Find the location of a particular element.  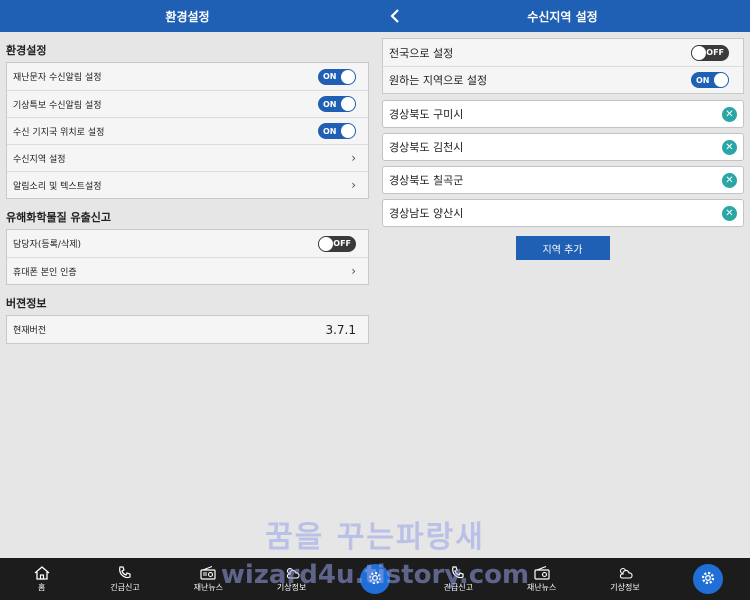

region-mode-card: 전국으로 설정 OFF 원하는 지역으로 설정 ON is located at coordinates (563, 66).